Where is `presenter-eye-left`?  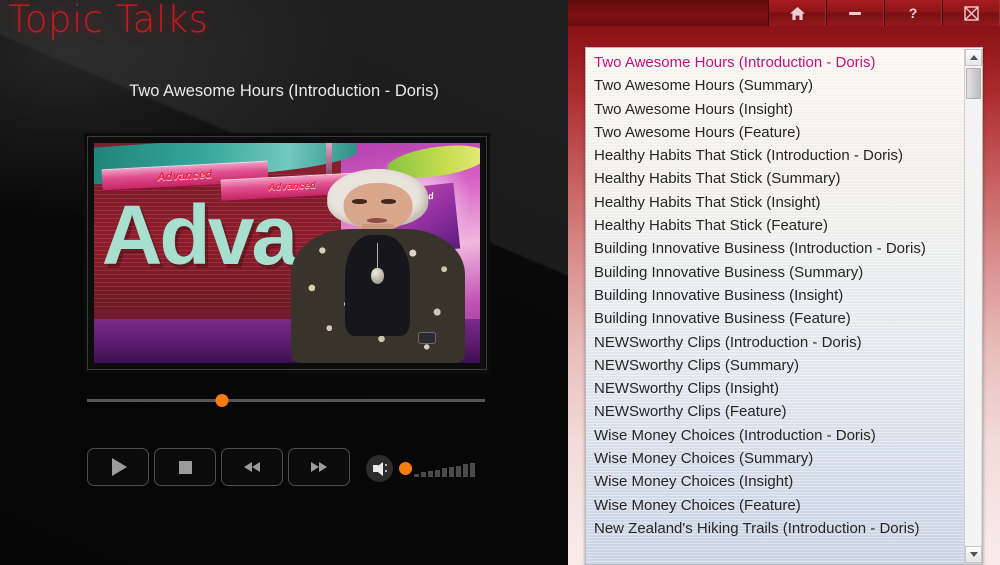
presenter-eye-left is located at coordinates (359, 201).